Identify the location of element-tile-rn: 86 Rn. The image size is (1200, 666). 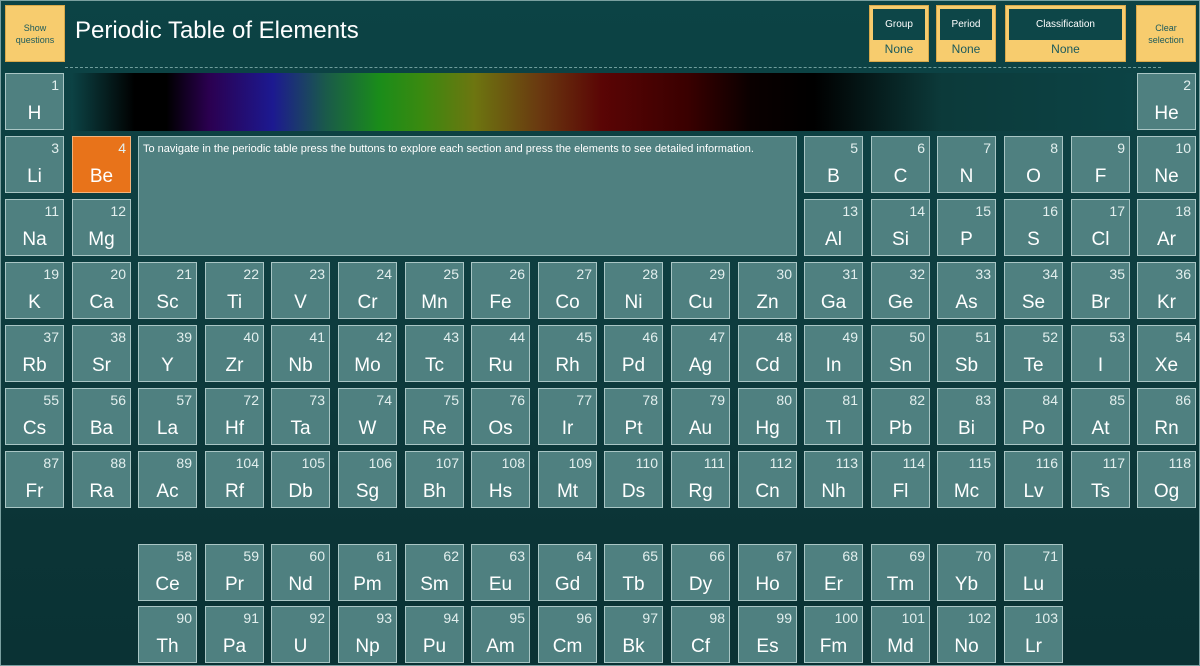
(1166, 416).